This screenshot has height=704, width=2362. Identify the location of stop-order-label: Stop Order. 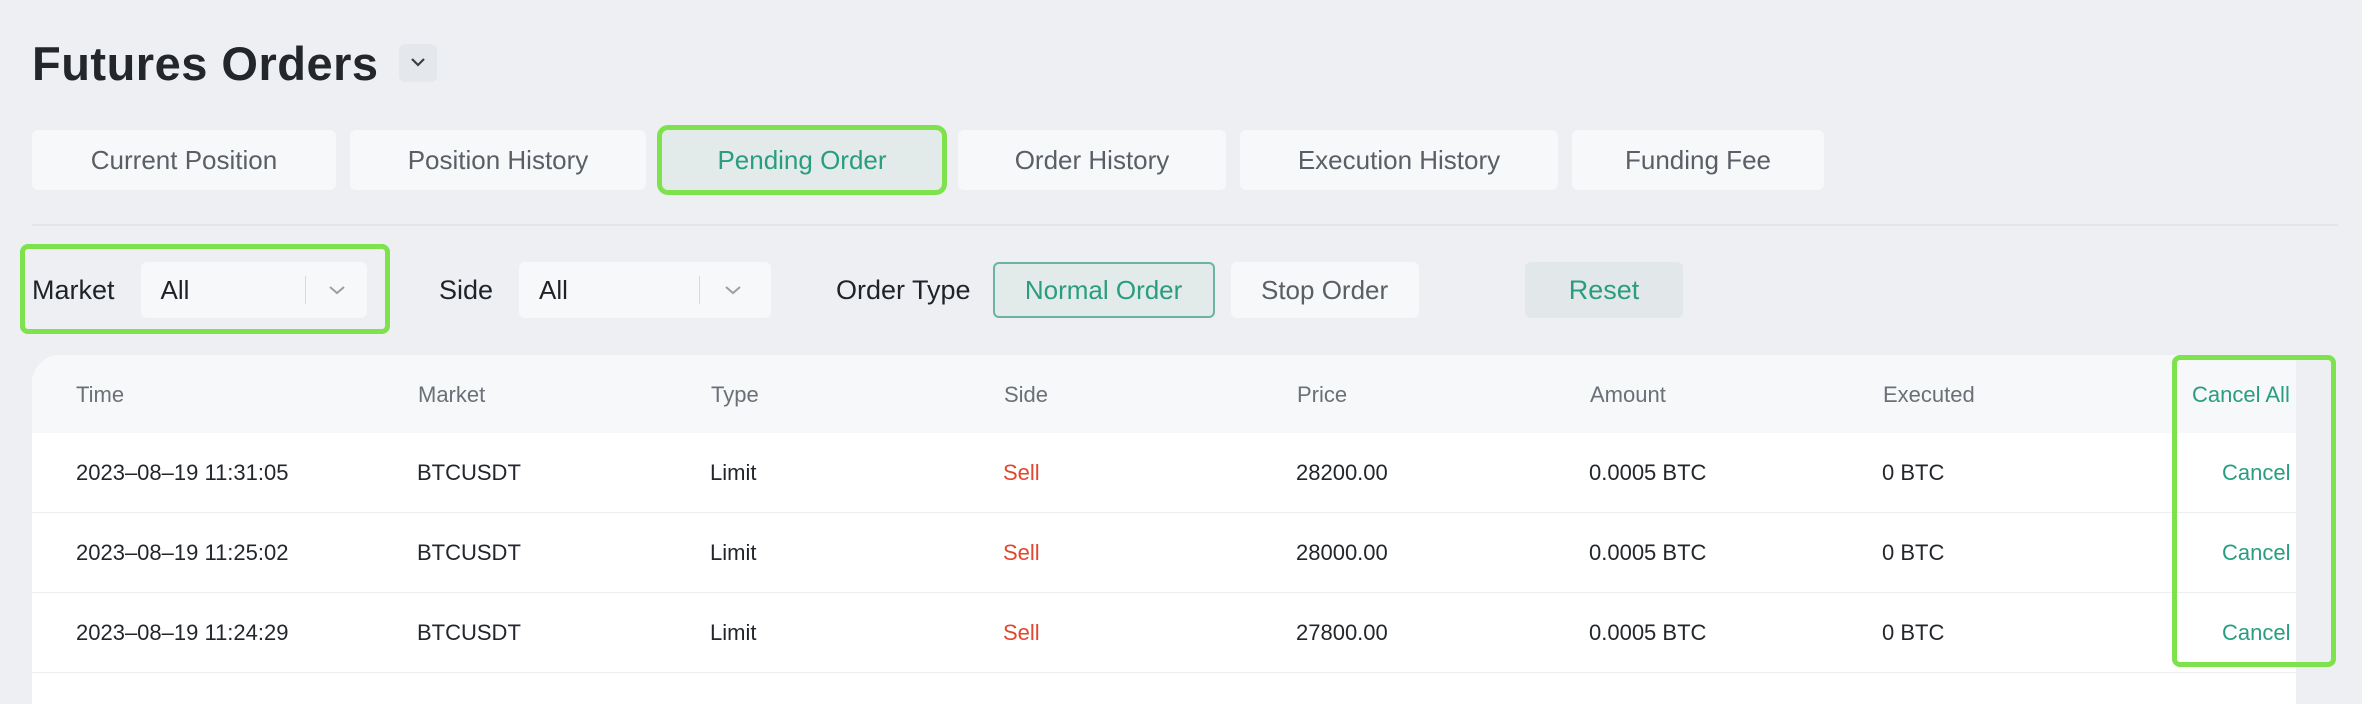
(1324, 289).